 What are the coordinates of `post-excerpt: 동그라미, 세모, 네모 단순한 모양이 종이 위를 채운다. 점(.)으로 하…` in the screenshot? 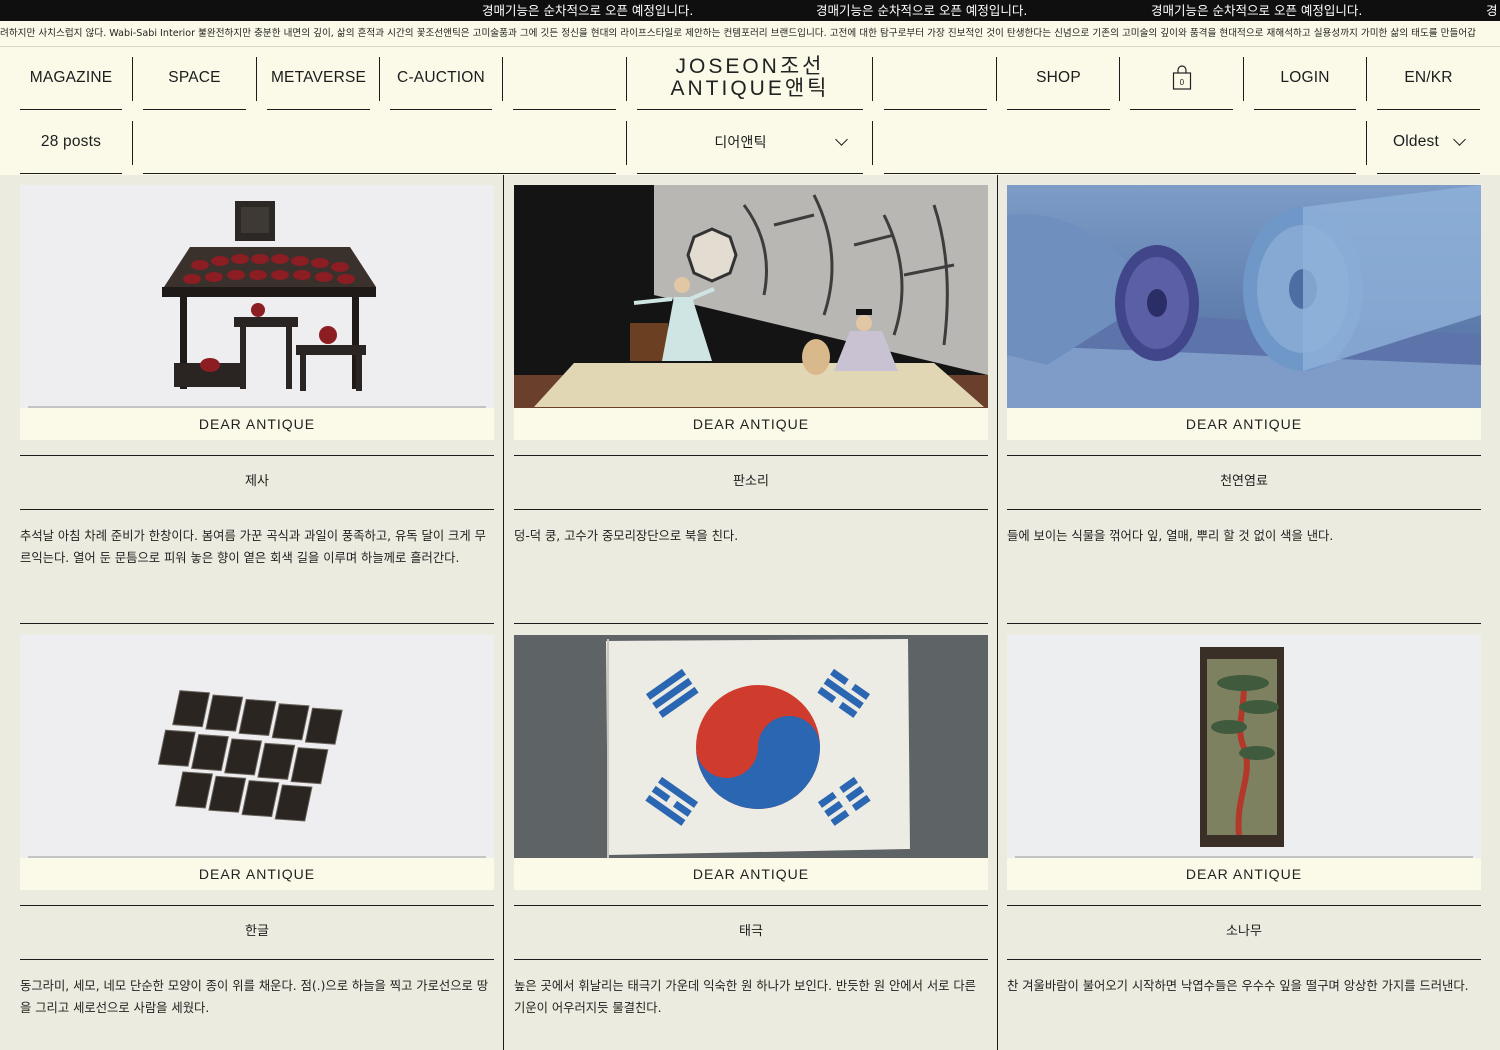 It's located at (254, 997).